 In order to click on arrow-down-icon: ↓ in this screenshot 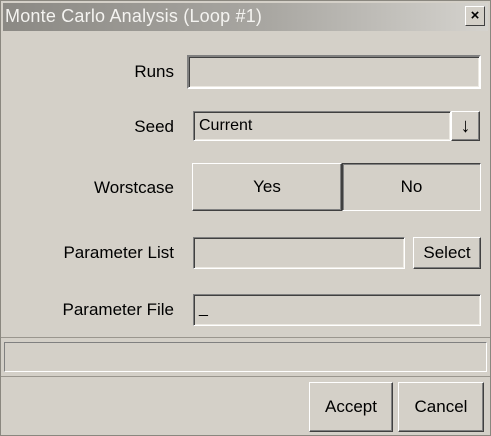, I will do `click(465, 125)`.